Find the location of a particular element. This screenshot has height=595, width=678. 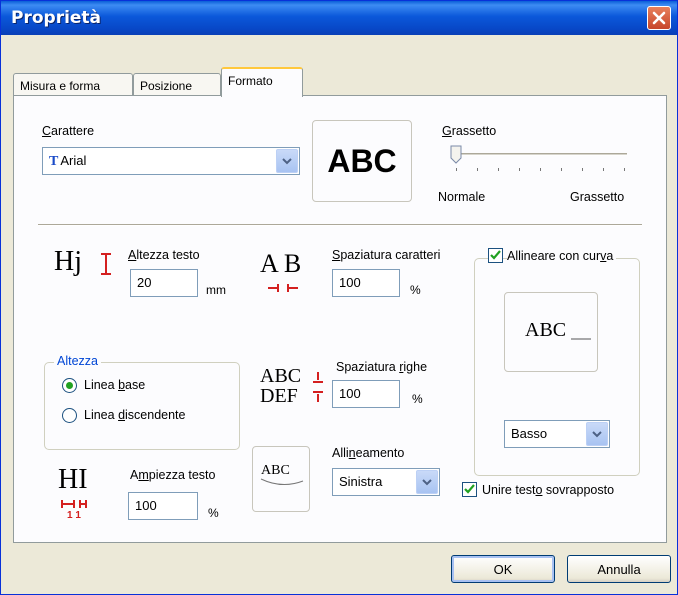

text-height-label: Altezza testo is located at coordinates (164, 255).